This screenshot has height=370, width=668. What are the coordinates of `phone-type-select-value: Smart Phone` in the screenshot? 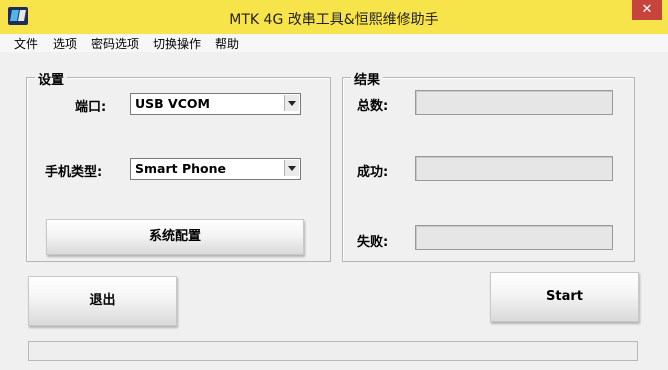 It's located at (180, 168).